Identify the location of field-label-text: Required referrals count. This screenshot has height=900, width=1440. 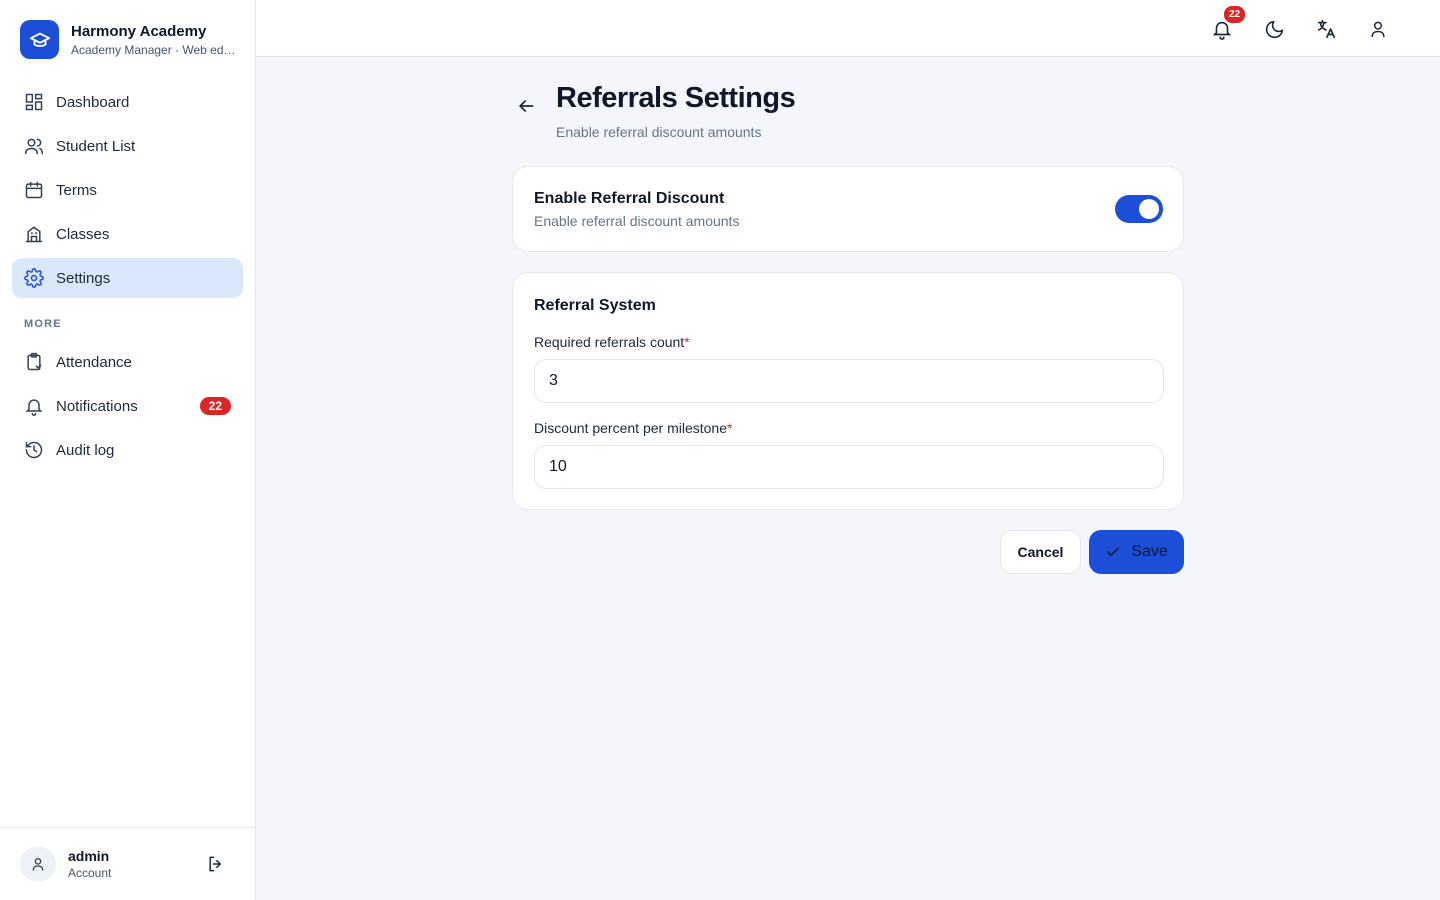
(609, 342).